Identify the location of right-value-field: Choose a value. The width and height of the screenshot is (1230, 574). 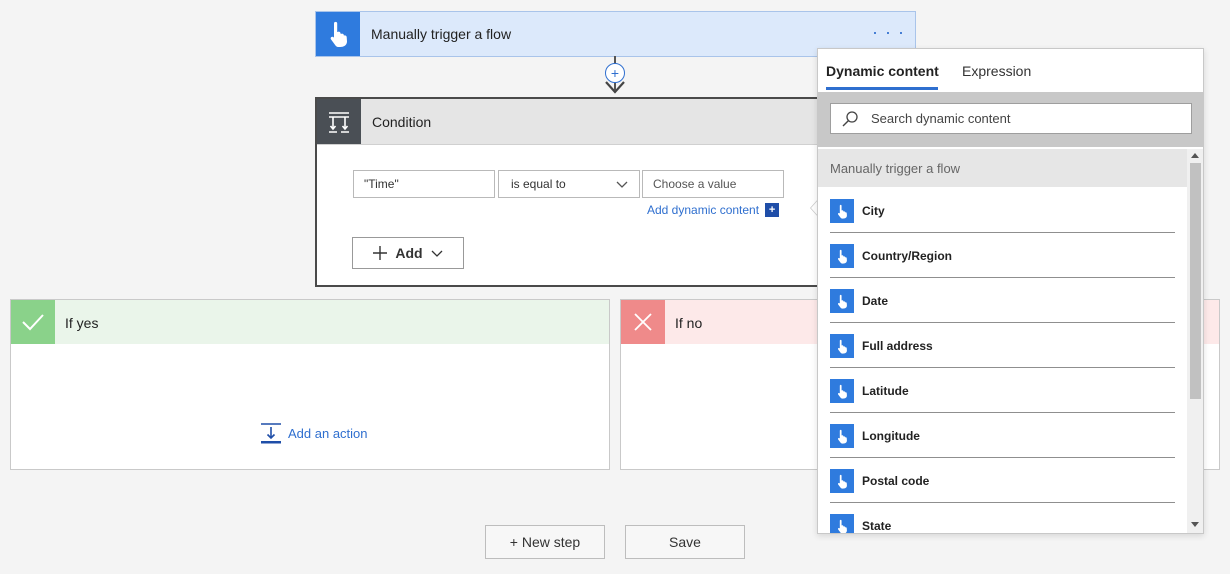
(713, 184).